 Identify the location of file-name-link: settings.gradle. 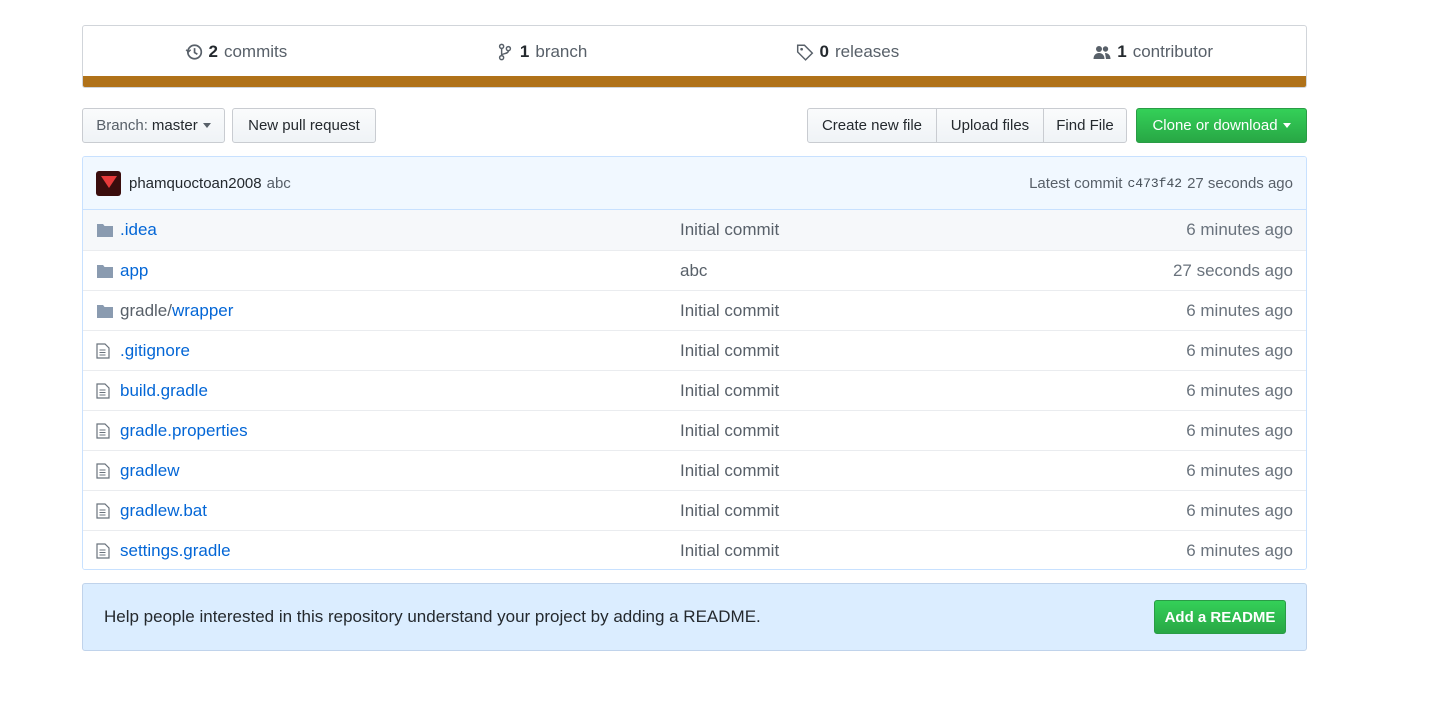
(175, 551).